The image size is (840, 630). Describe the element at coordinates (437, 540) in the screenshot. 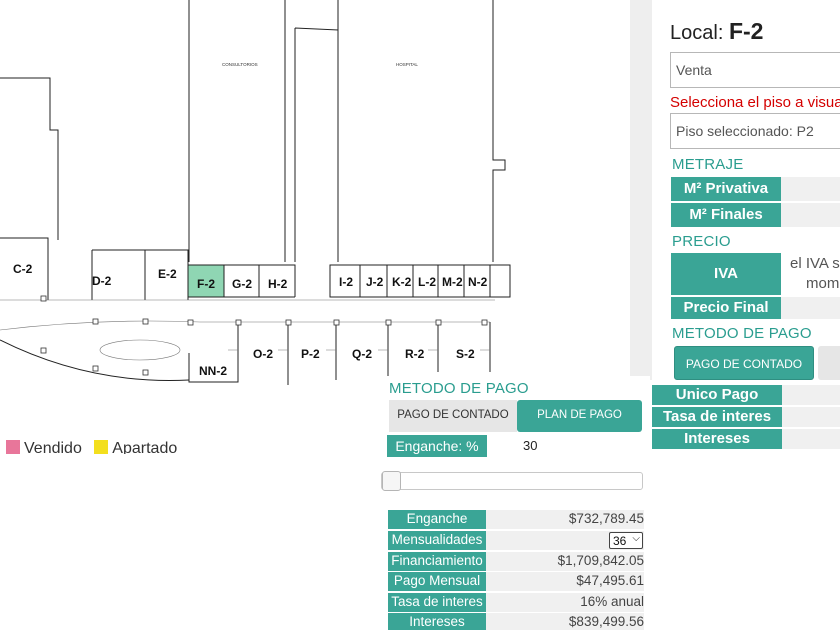

I see `mensualidades-label: Mensualidades` at that location.